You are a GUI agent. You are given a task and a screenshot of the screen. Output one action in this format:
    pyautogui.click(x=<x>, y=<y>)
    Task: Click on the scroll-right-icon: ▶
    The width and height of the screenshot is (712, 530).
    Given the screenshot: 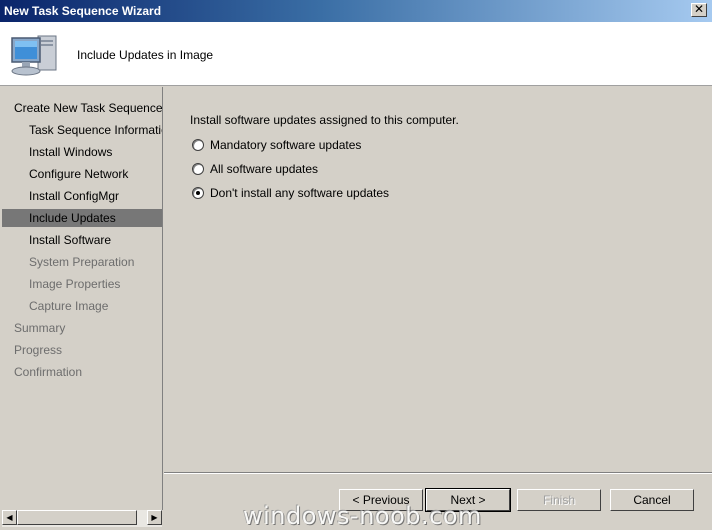 What is the action you would take?
    pyautogui.click(x=154, y=517)
    